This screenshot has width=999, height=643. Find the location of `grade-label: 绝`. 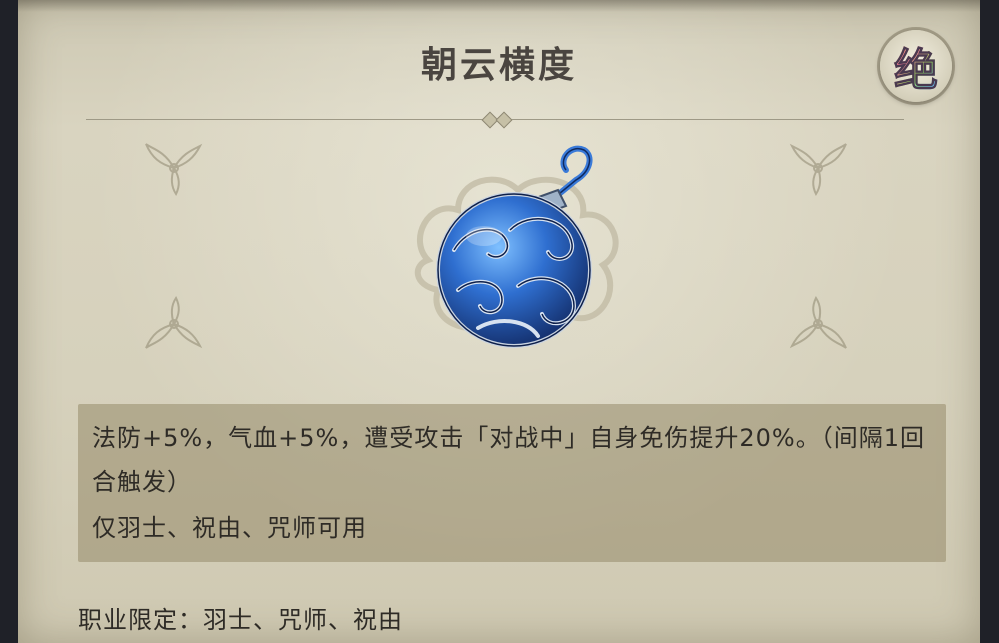

grade-label: 绝 is located at coordinates (916, 66).